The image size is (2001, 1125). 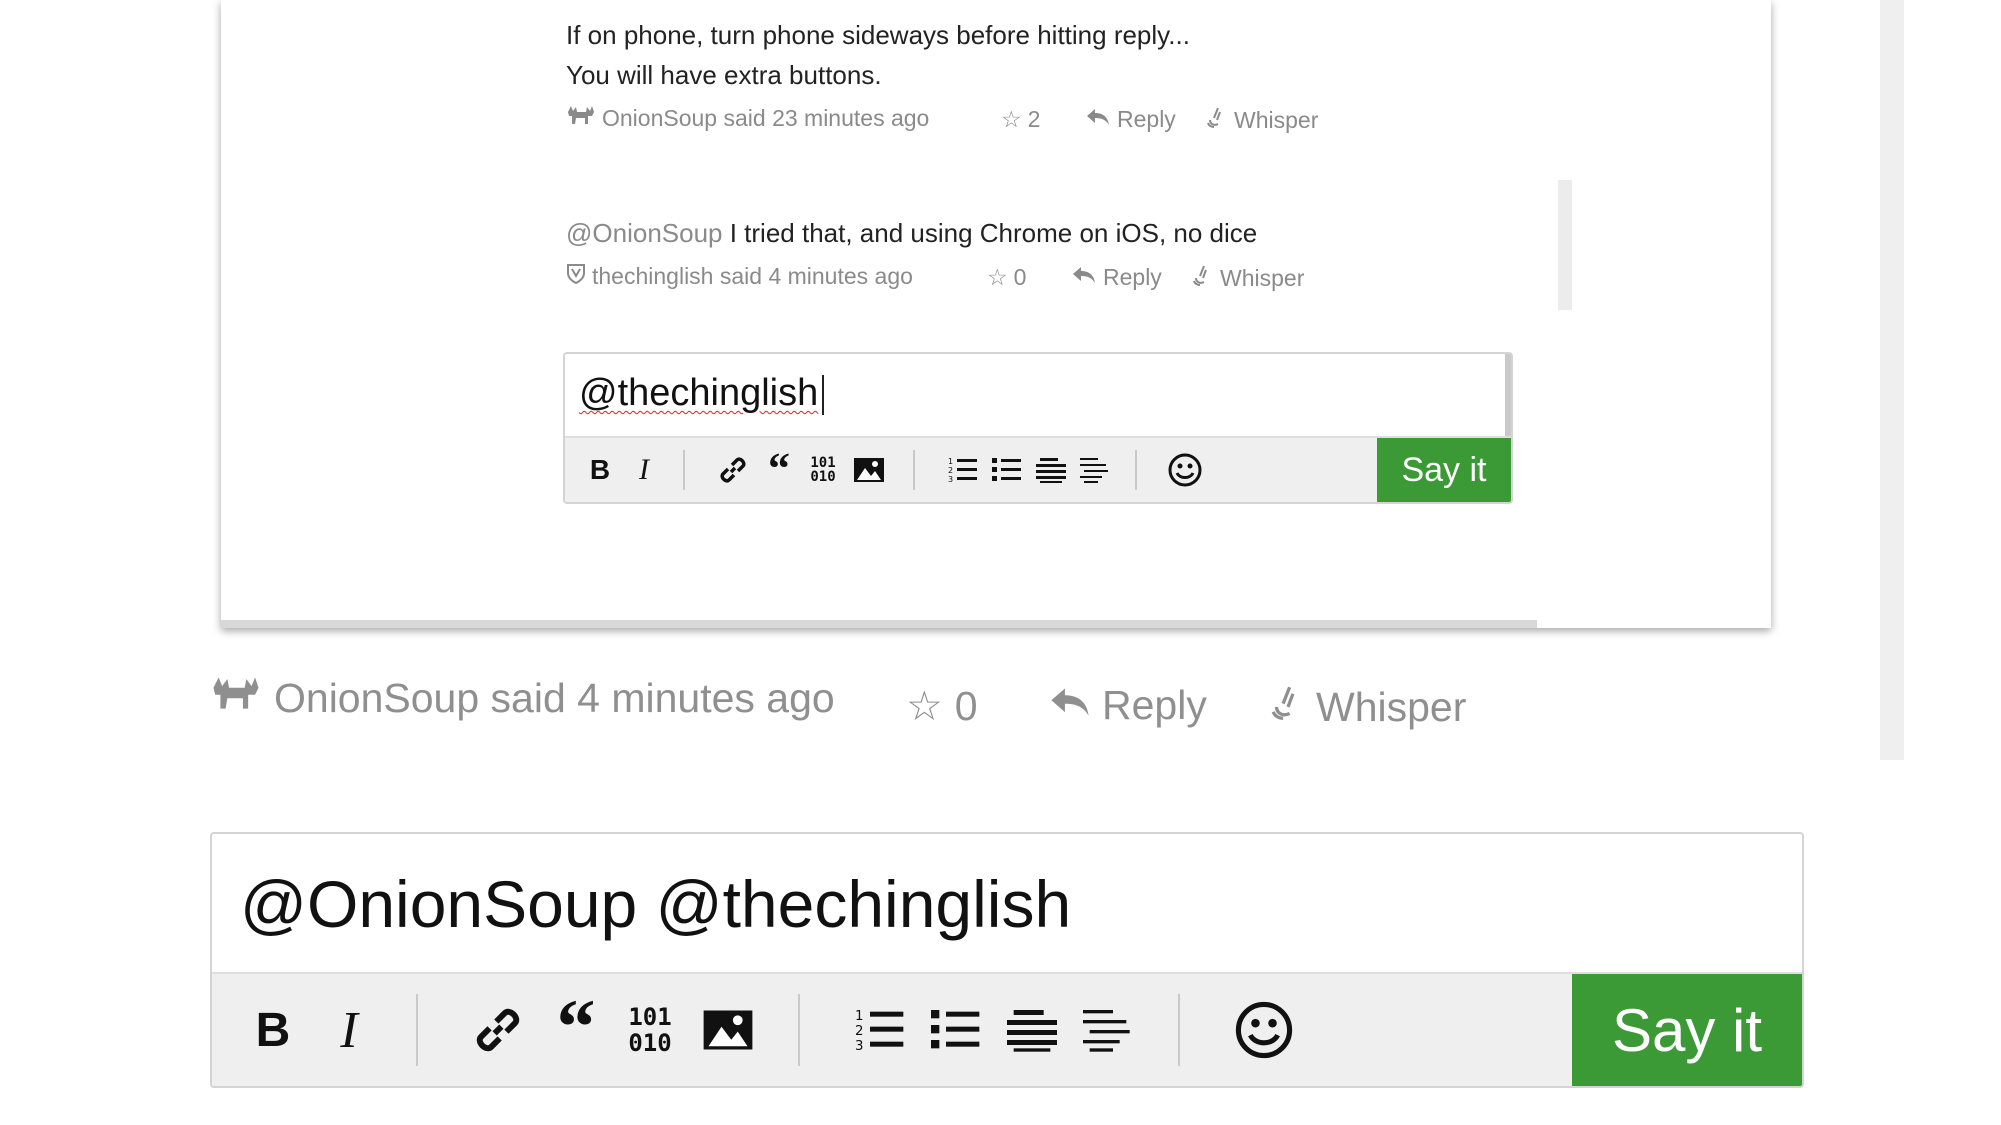 What do you see at coordinates (1007, 905) in the screenshot?
I see `comment-input: @OnionSoup @thechinglish` at bounding box center [1007, 905].